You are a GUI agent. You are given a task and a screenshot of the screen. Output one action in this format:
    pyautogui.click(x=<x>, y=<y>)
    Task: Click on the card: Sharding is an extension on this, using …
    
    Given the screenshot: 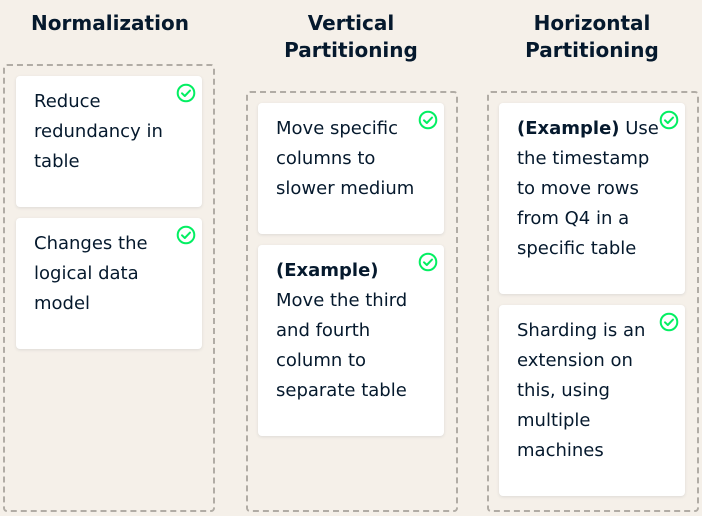 What is the action you would take?
    pyautogui.click(x=592, y=400)
    